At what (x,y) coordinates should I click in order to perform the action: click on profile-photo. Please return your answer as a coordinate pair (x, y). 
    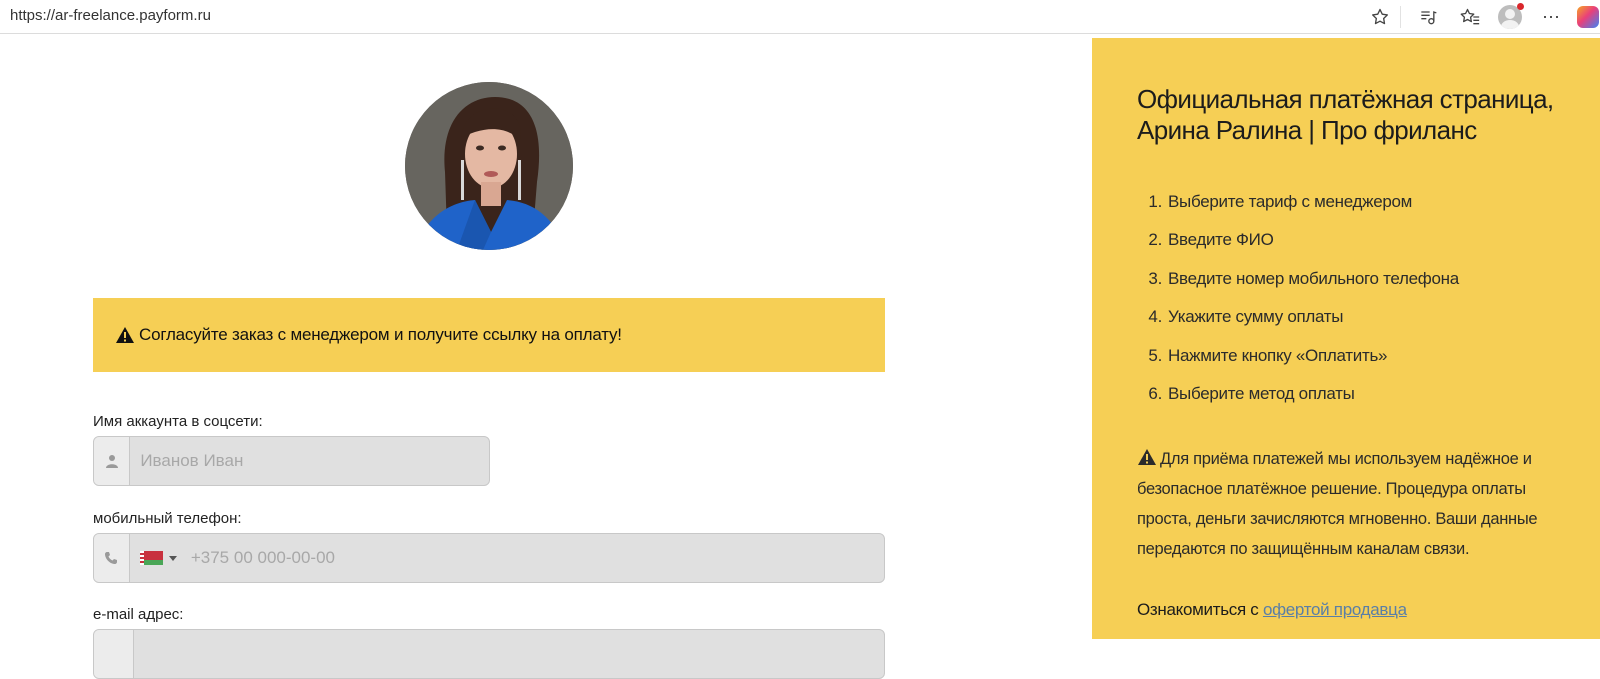
    Looking at the image, I should click on (489, 166).